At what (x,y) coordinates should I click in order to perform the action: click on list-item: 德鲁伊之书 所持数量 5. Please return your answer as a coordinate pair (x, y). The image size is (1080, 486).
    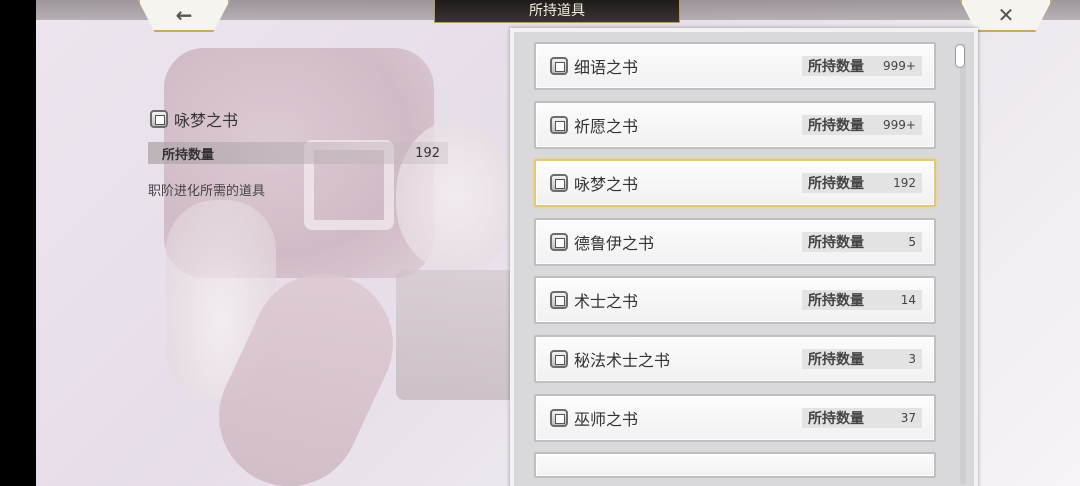
    Looking at the image, I should click on (735, 241).